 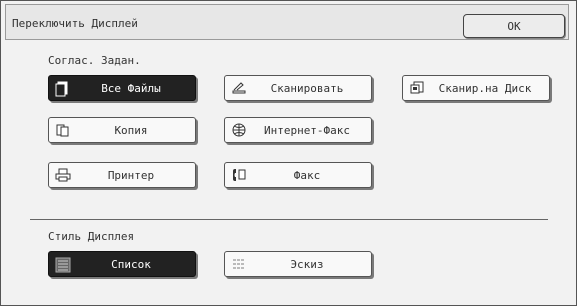 What do you see at coordinates (63, 265) in the screenshot?
I see `list-icon` at bounding box center [63, 265].